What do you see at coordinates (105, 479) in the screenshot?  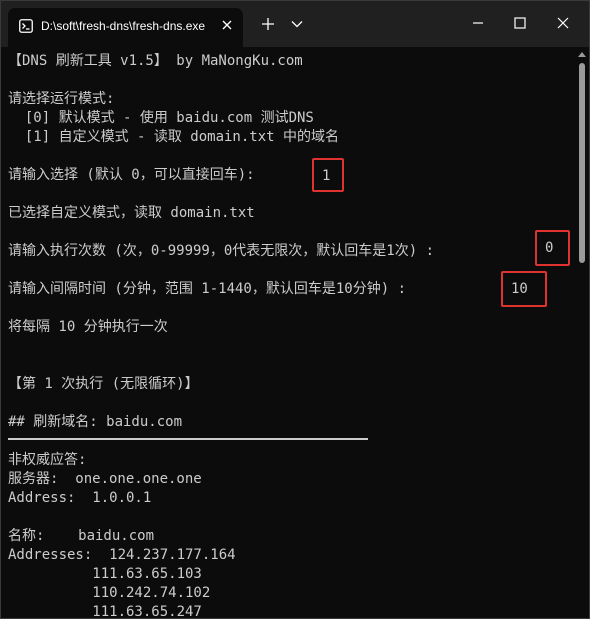 I see `server-line: 服务器: one.one.one.one` at bounding box center [105, 479].